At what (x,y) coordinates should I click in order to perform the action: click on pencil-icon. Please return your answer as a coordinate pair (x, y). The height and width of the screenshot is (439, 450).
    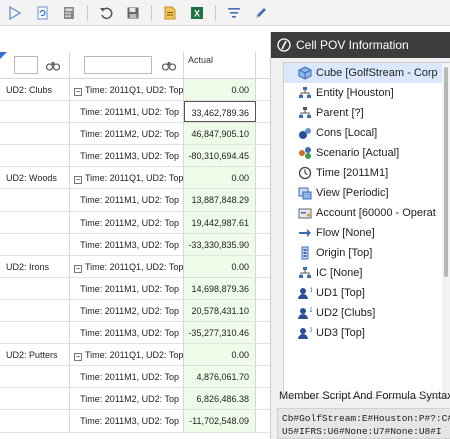
    Looking at the image, I should click on (261, 13).